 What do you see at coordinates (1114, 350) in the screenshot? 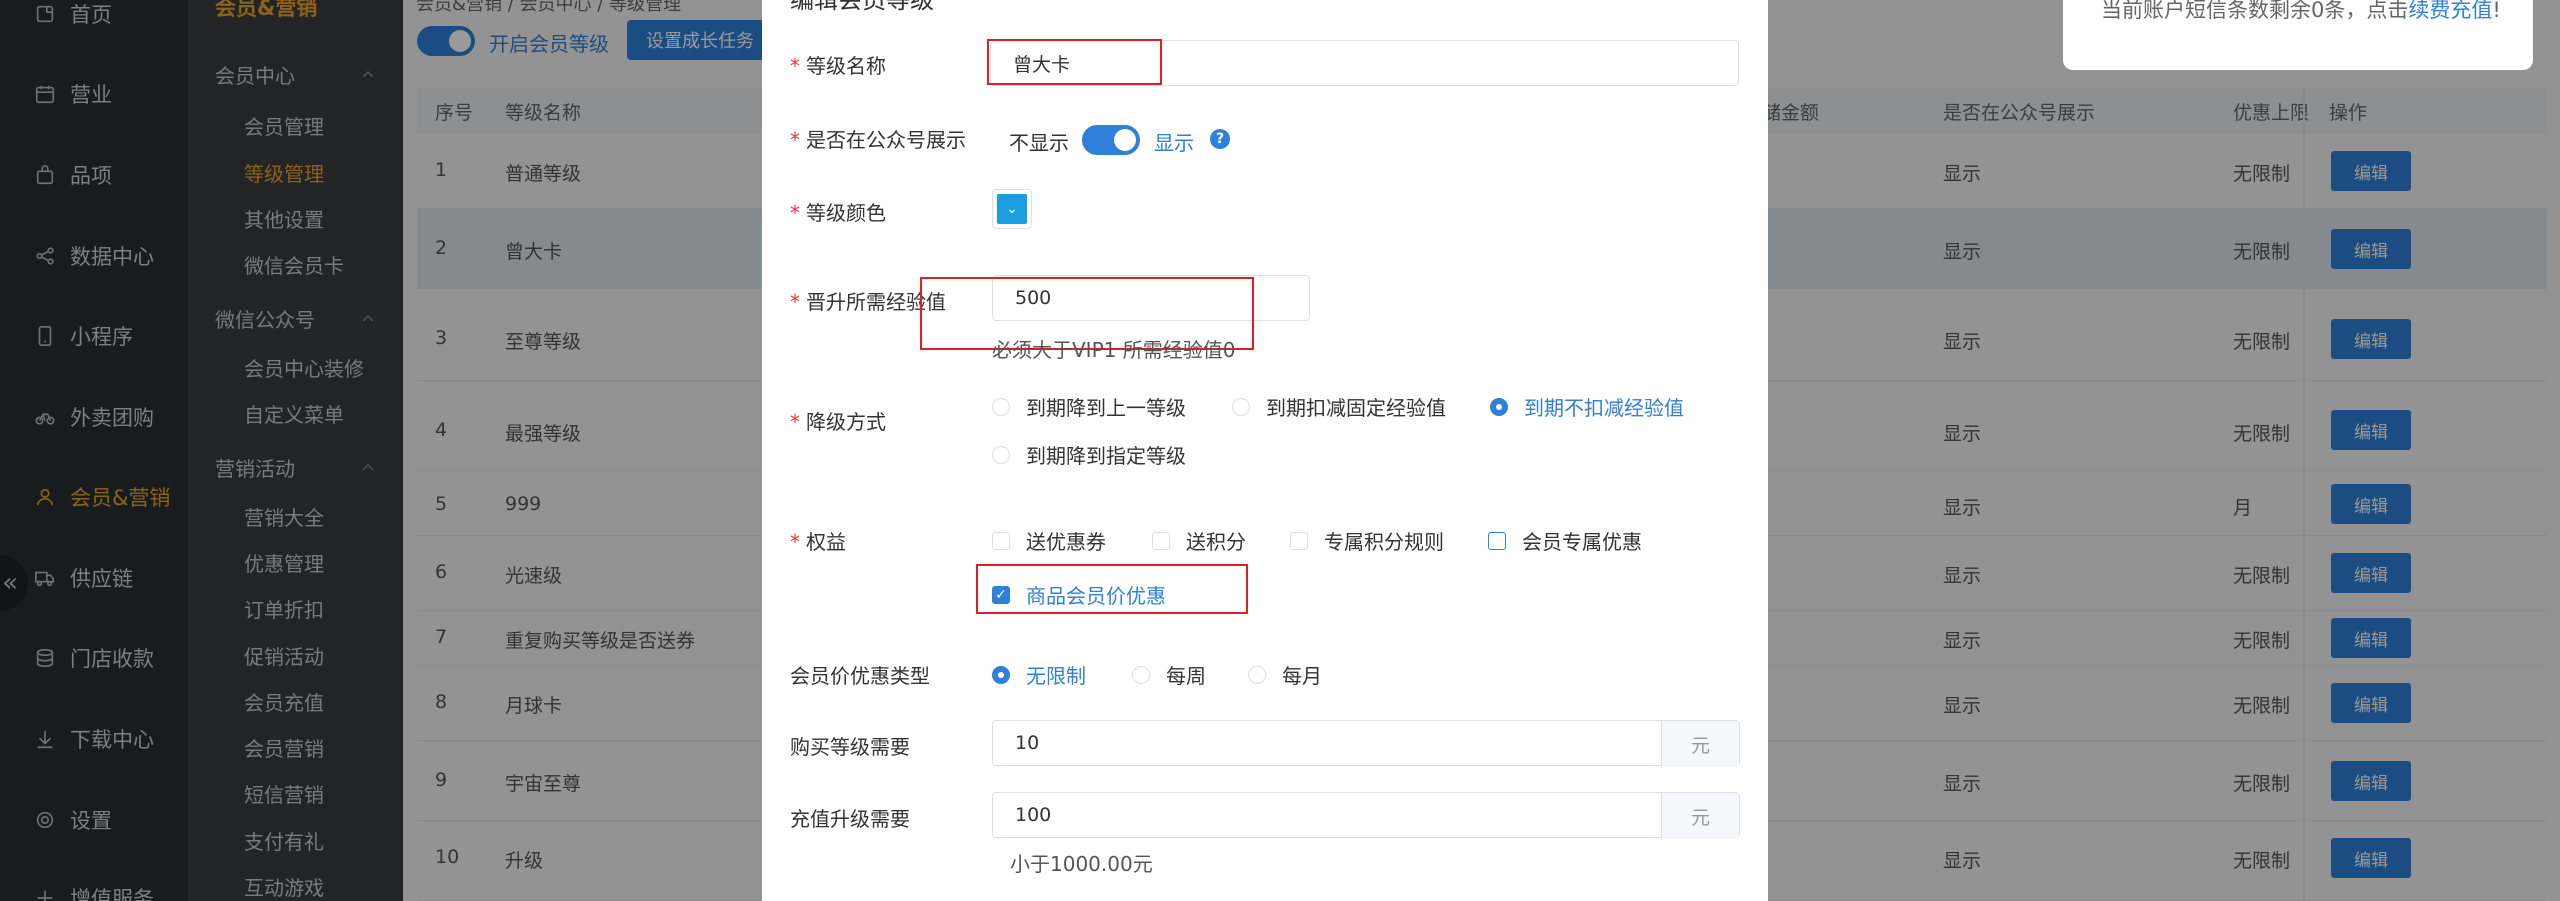
I see `exp-hint: 必须大于VIP1 所需经验值0` at bounding box center [1114, 350].